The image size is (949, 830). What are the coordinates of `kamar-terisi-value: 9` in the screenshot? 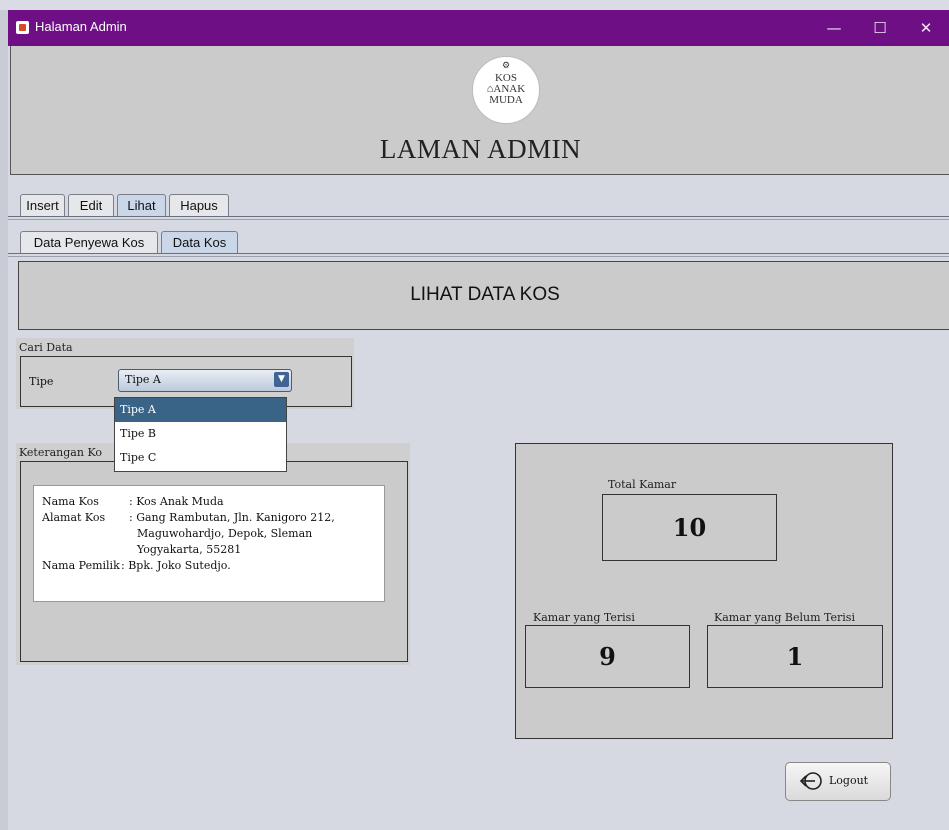 It's located at (607, 656).